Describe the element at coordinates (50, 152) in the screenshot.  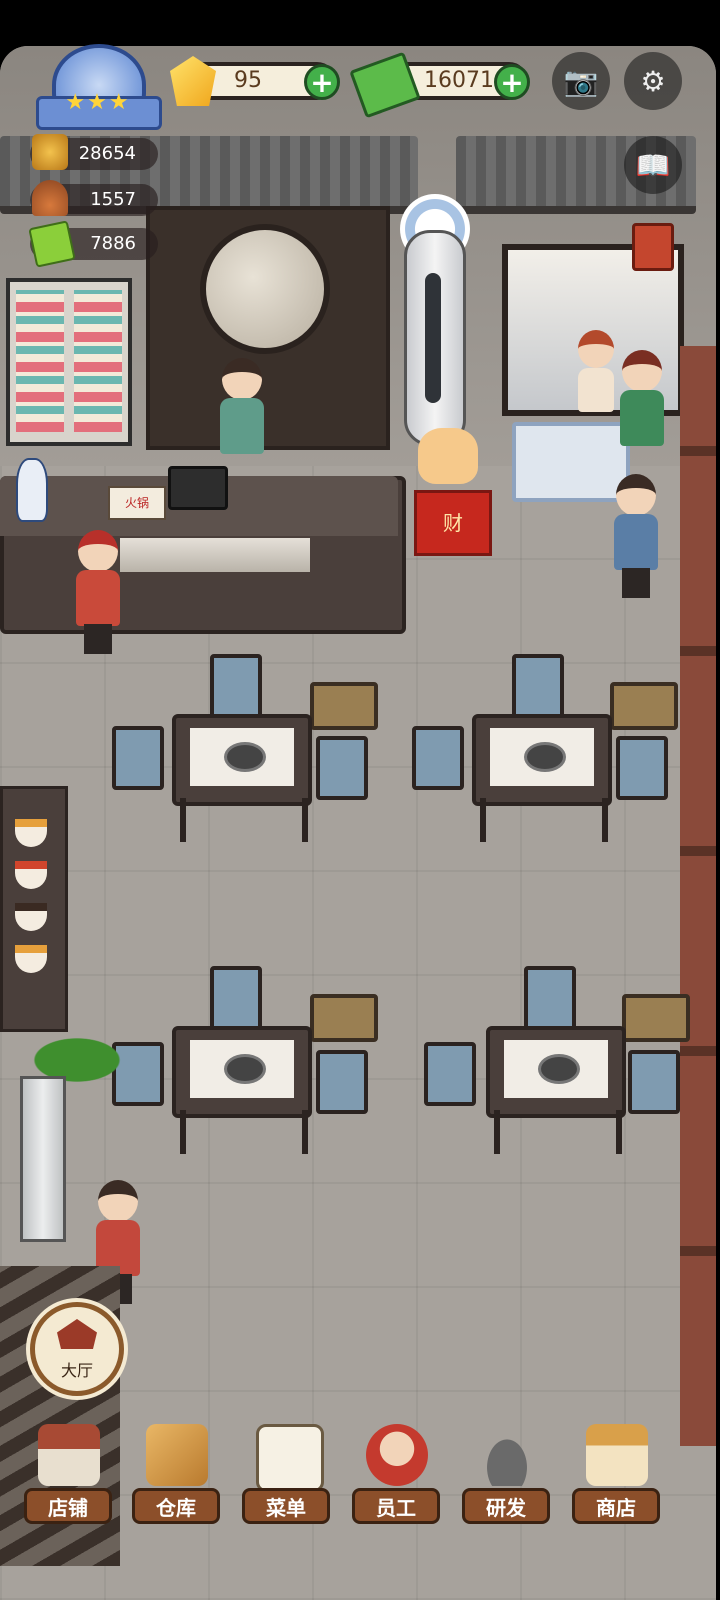
I see `pot-icon` at that location.